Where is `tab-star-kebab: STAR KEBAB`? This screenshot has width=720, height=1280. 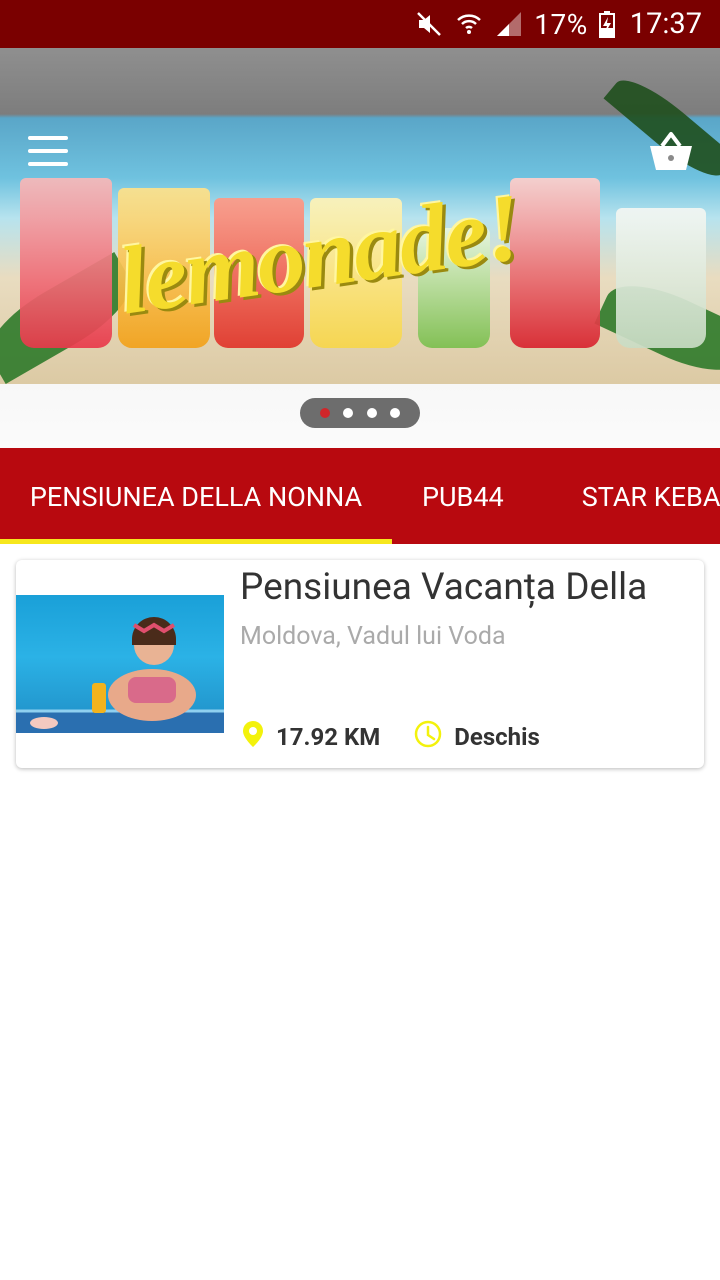 tab-star-kebab: STAR KEBAB is located at coordinates (639, 496).